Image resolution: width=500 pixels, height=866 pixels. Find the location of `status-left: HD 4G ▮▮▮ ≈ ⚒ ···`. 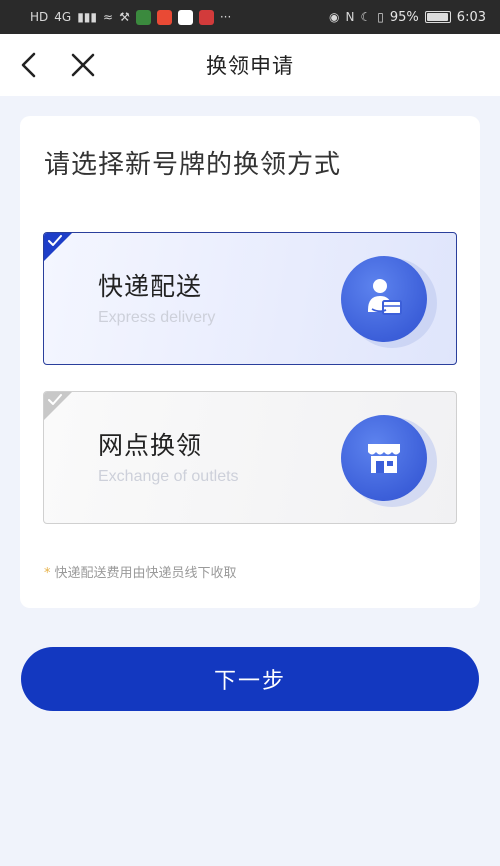

status-left: HD 4G ▮▮▮ ≈ ⚒ ··· is located at coordinates (131, 17).